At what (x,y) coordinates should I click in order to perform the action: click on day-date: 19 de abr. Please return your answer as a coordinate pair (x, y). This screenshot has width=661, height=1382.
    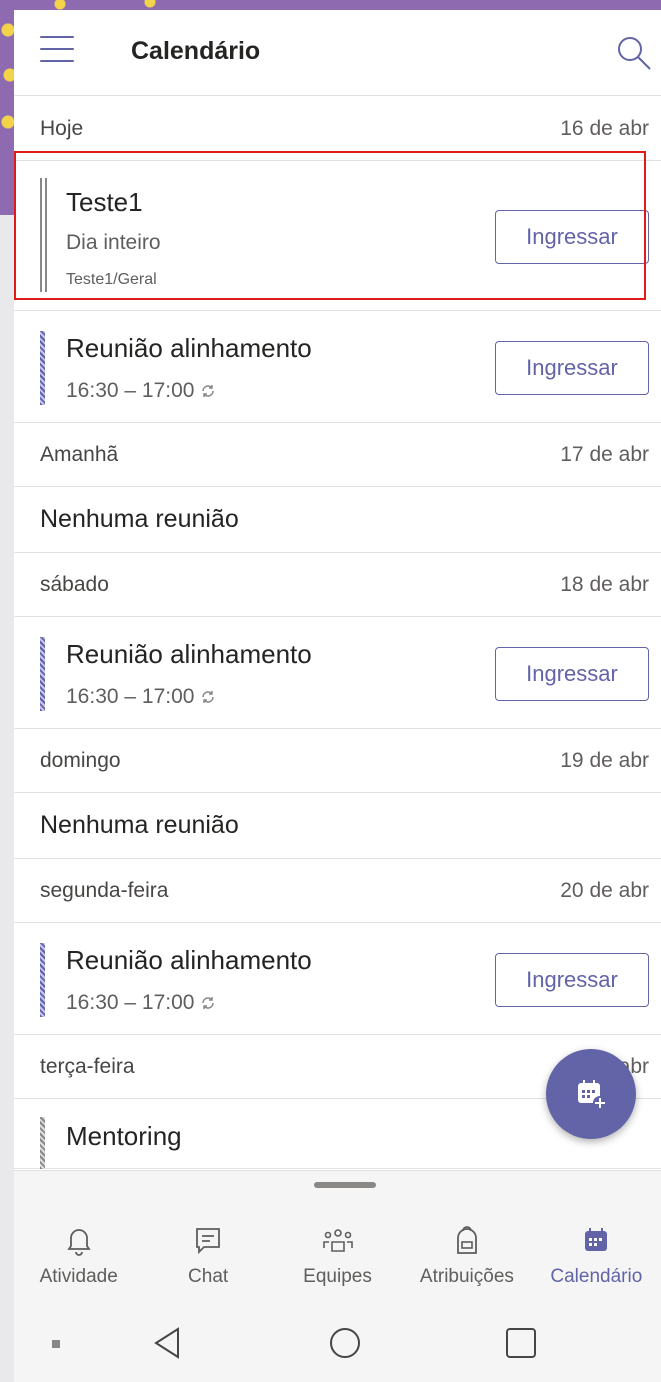
    Looking at the image, I should click on (604, 760).